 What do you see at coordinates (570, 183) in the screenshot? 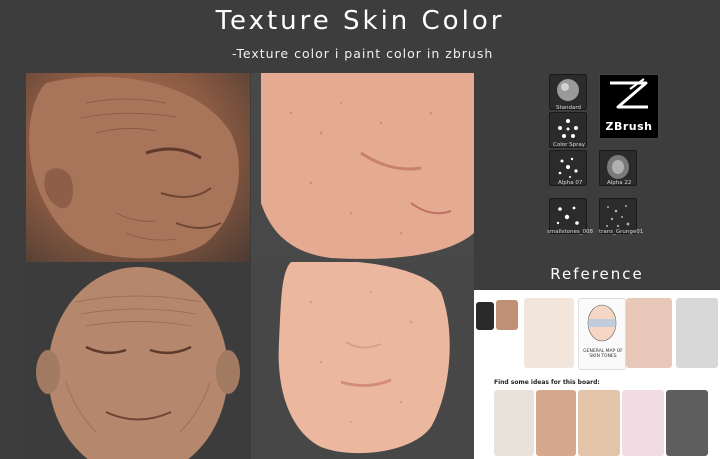
I see `brush-label-alpha-07: Alpha 07` at bounding box center [570, 183].